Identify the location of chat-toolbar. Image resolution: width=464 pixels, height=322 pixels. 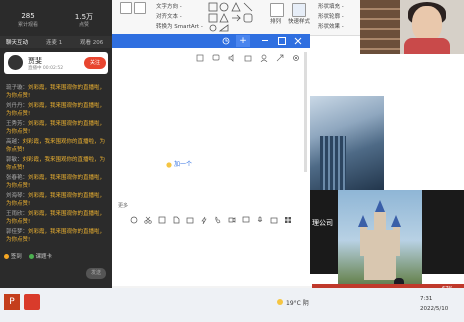
(211, 58).